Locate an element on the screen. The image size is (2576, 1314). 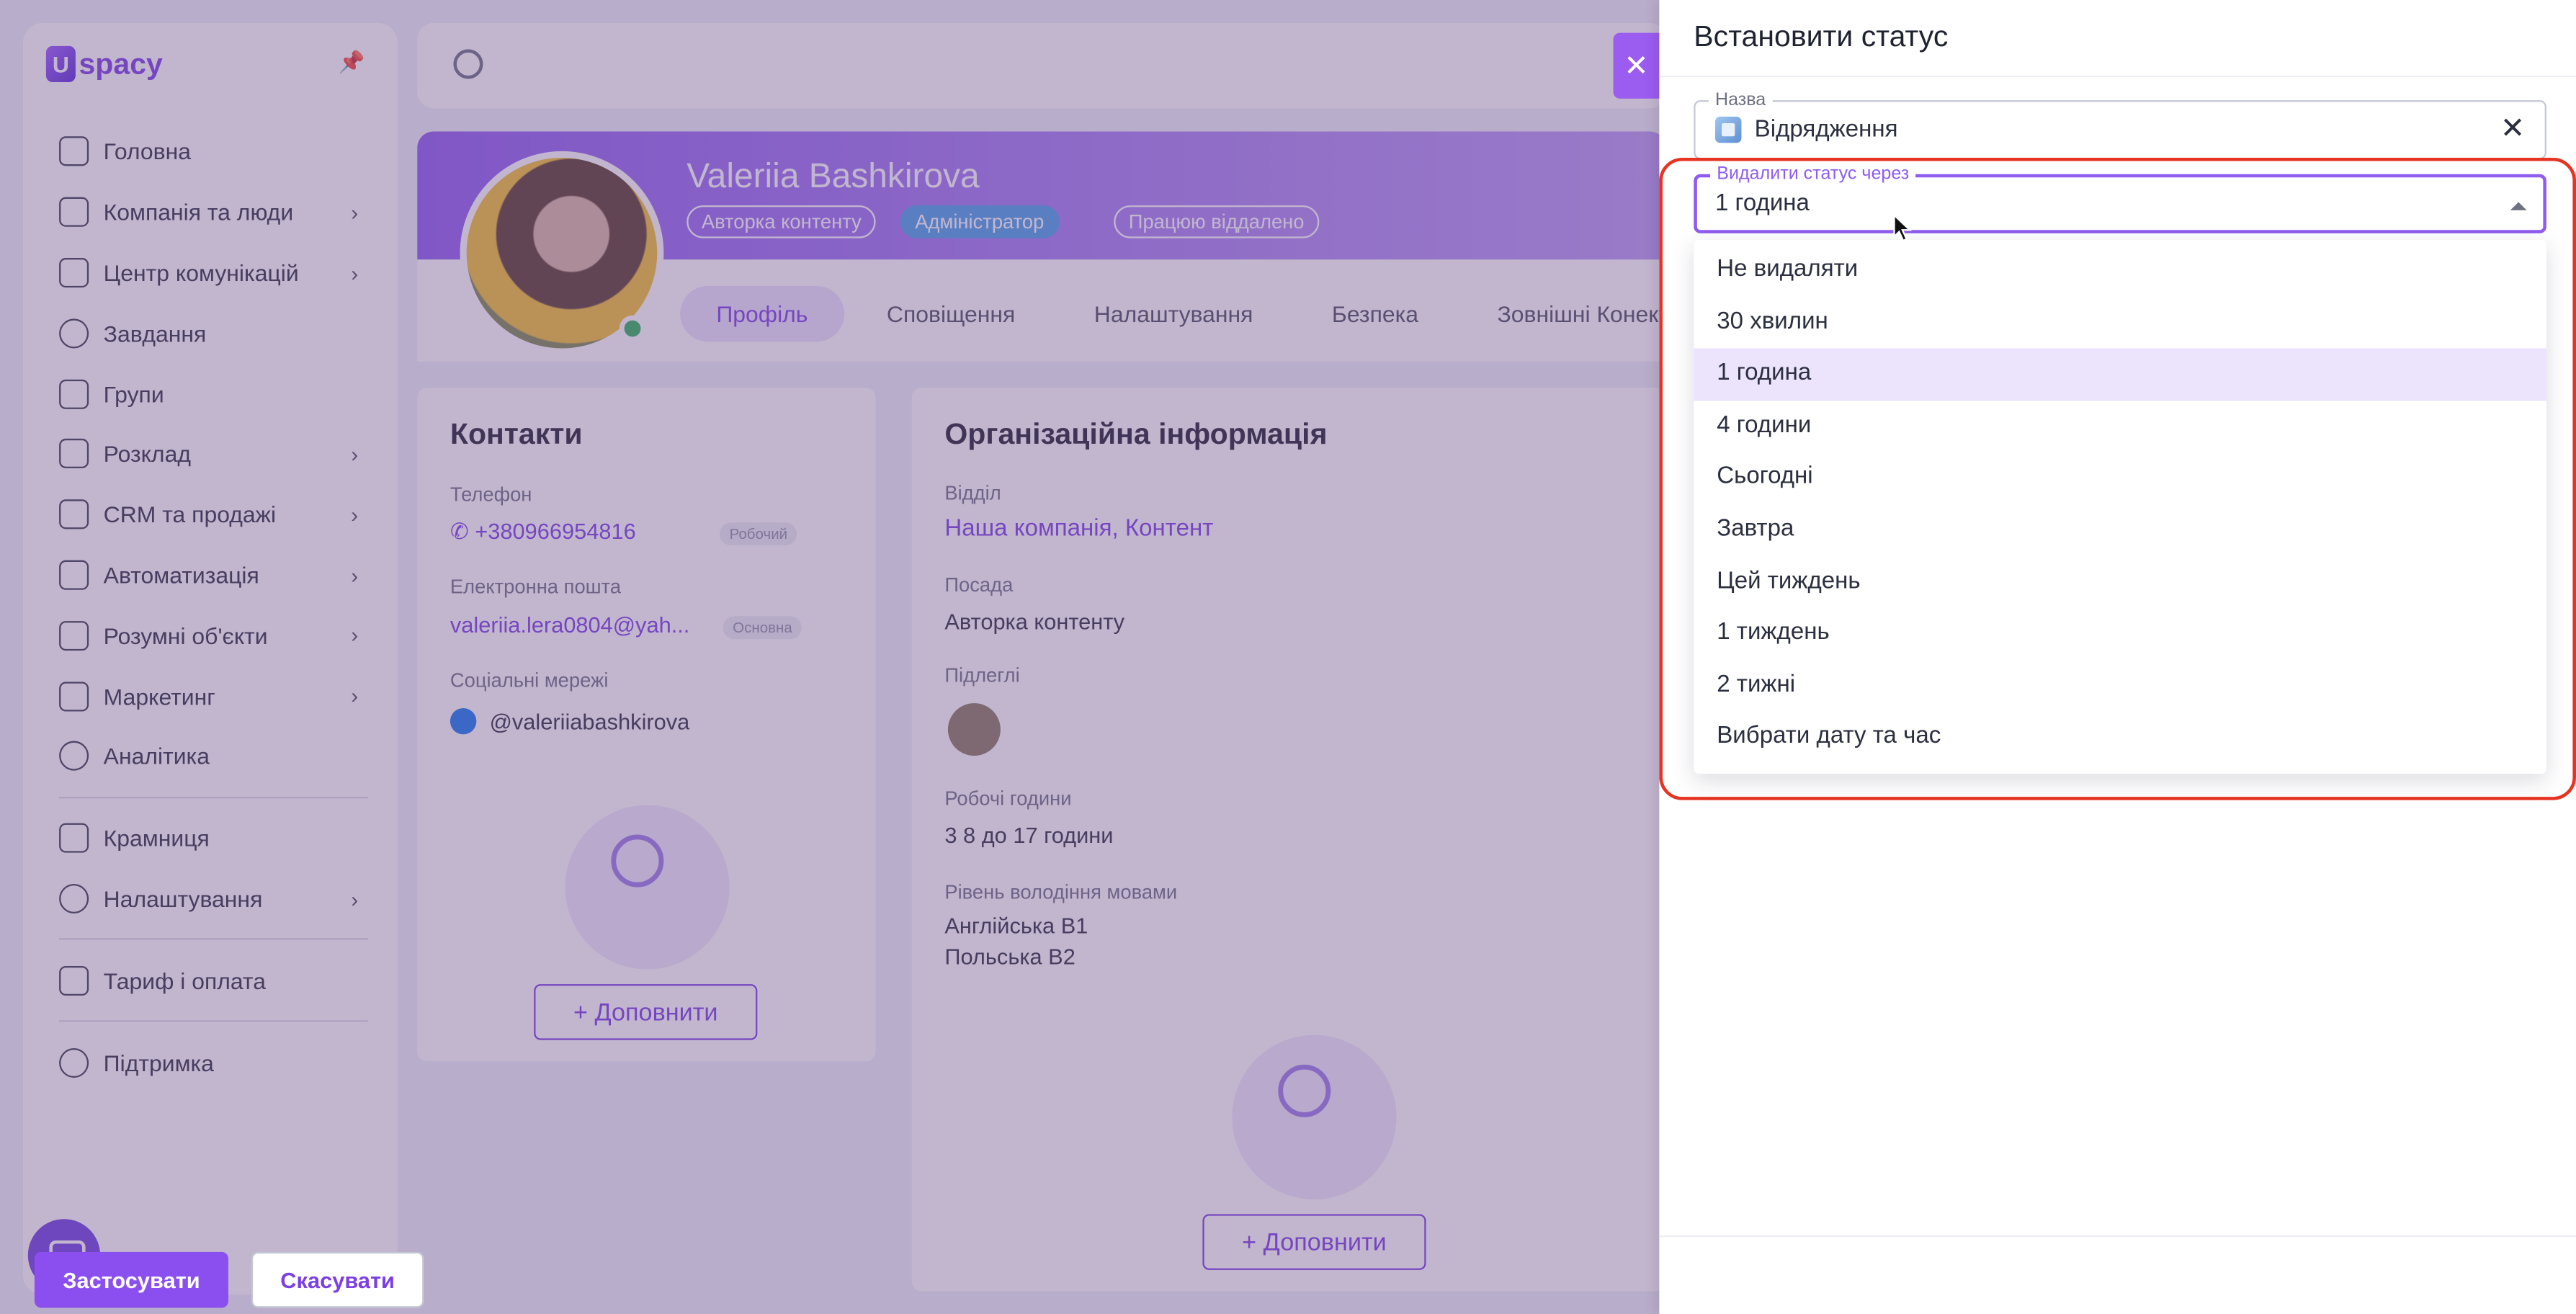
status-emoji-icon is located at coordinates (1728, 129).